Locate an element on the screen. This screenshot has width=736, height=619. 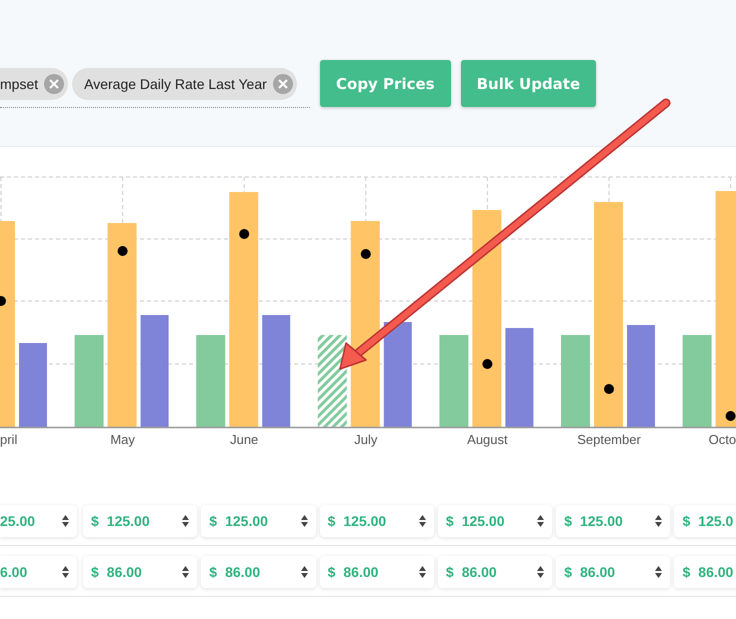
month-label: July is located at coordinates (366, 439).